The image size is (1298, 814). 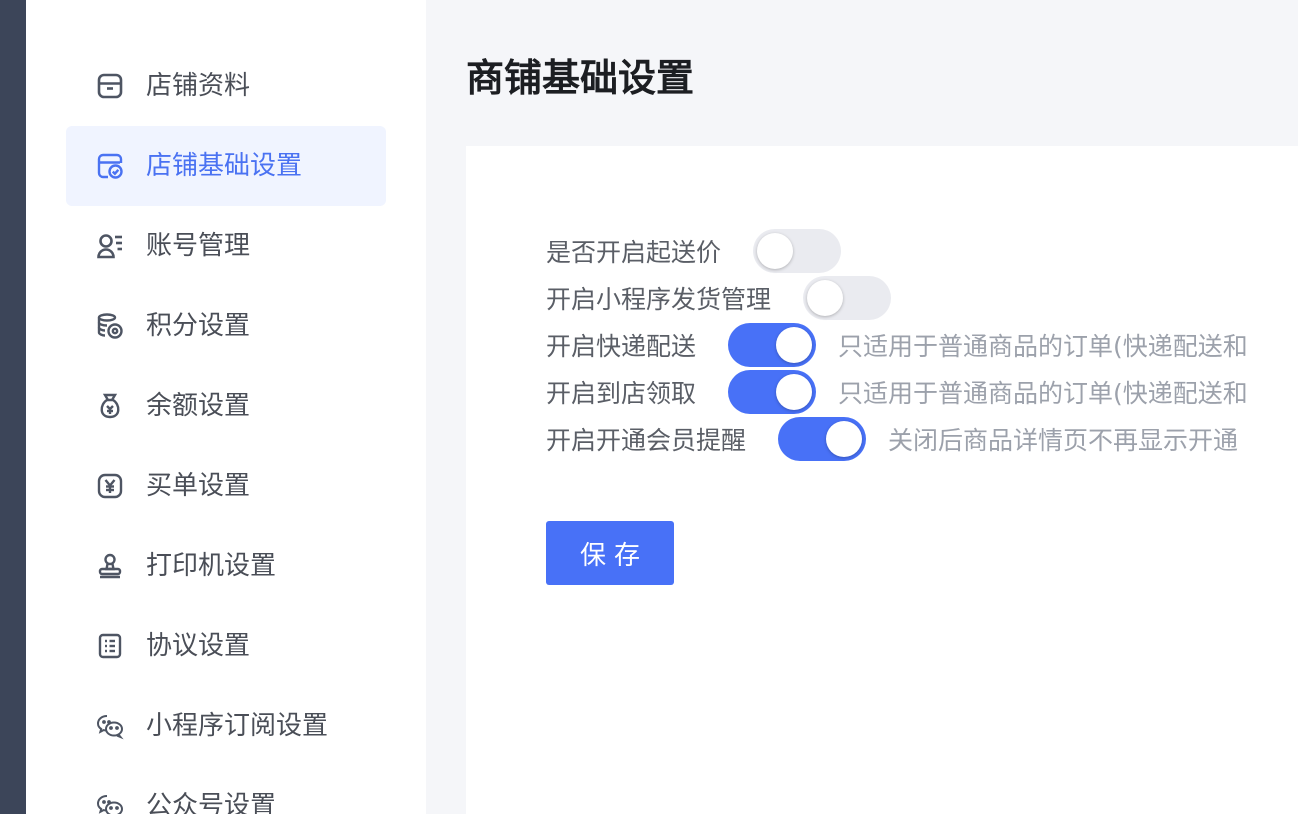 What do you see at coordinates (621, 393) in the screenshot?
I see `setting-label: 开启到店领取` at bounding box center [621, 393].